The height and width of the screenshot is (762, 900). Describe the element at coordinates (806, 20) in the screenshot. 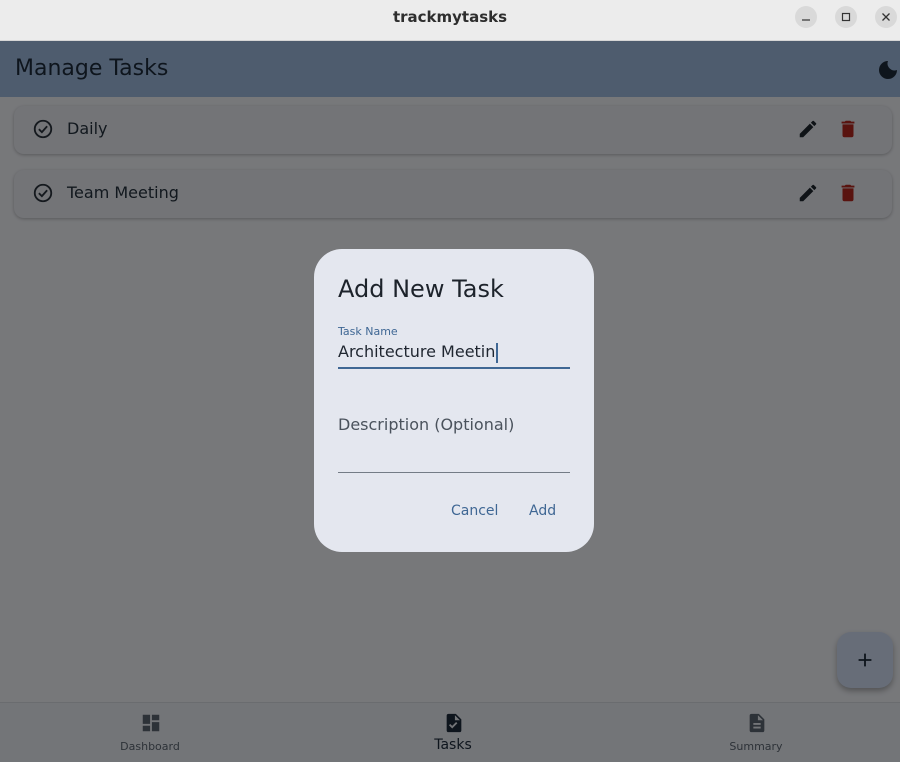

I see `minimize-icon` at that location.